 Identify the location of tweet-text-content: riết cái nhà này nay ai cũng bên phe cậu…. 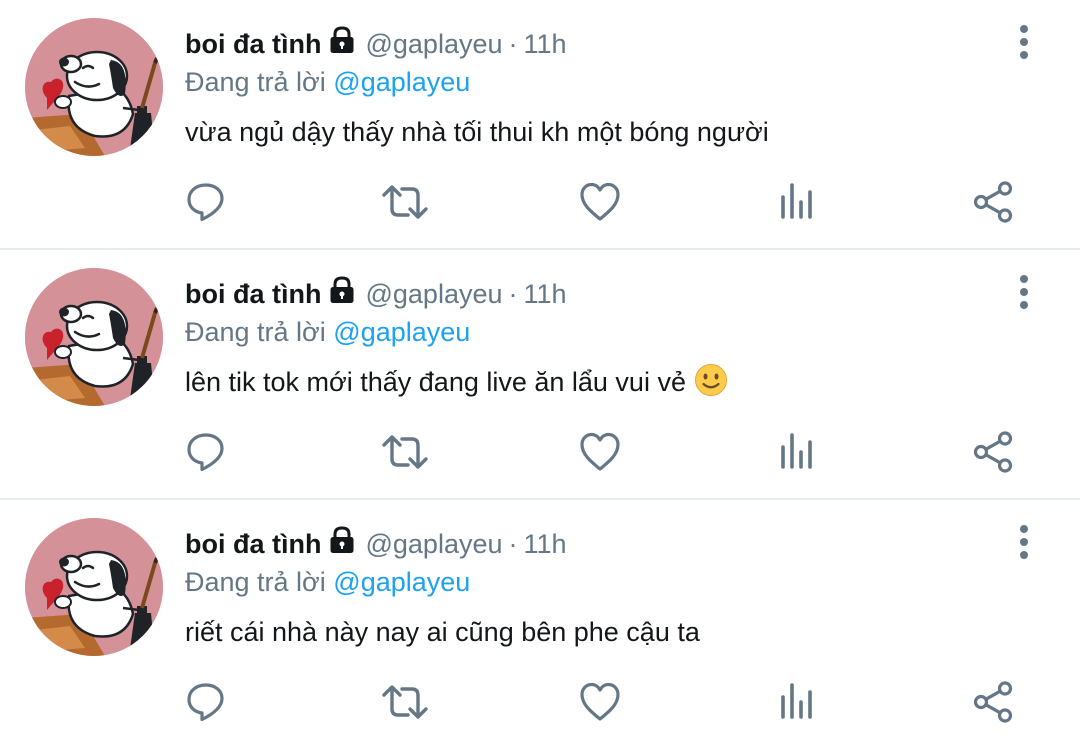
(442, 632).